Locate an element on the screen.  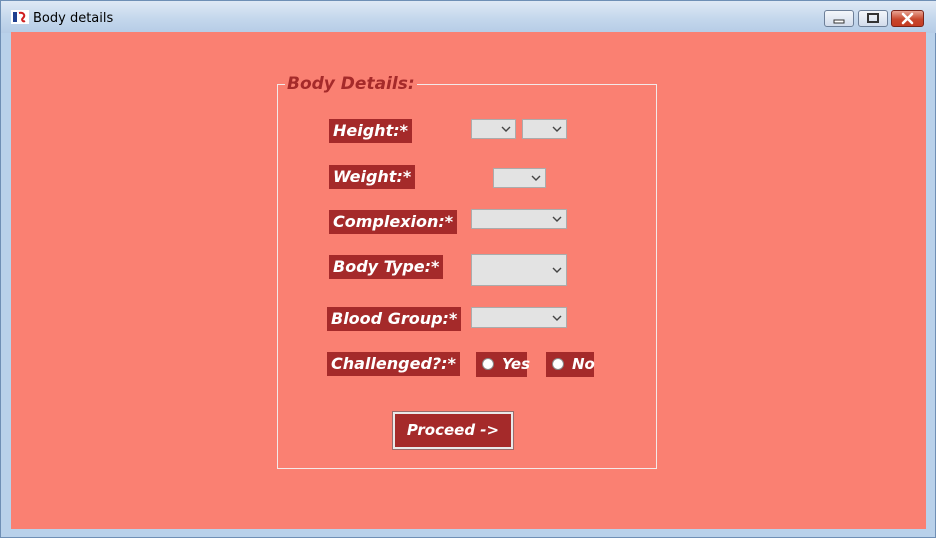
challenged-yes-radio: Yes is located at coordinates (503, 364).